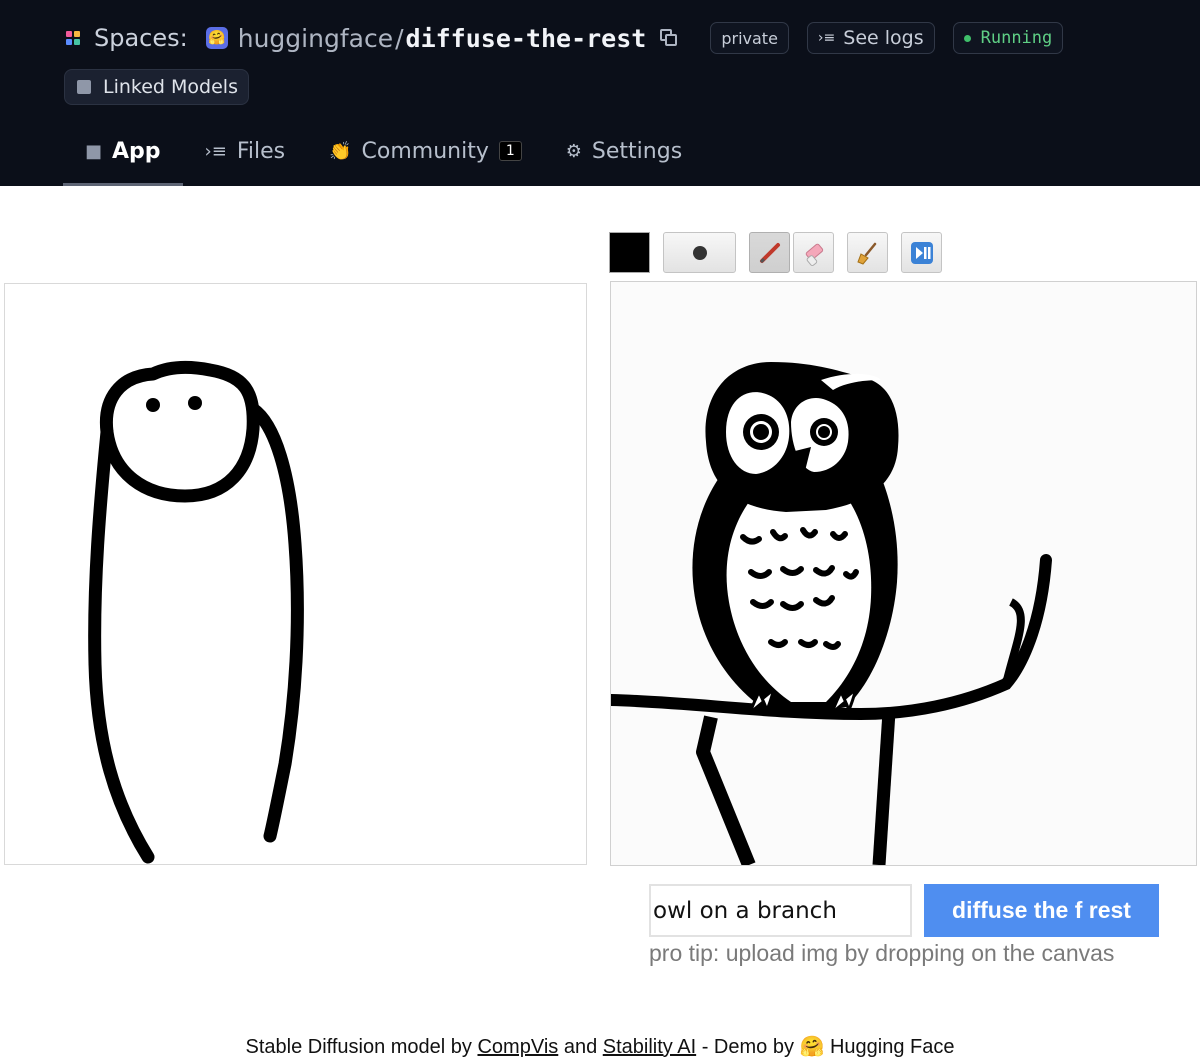 This screenshot has height=1060, width=1200. I want to click on logs-icon: ›≡, so click(826, 38).